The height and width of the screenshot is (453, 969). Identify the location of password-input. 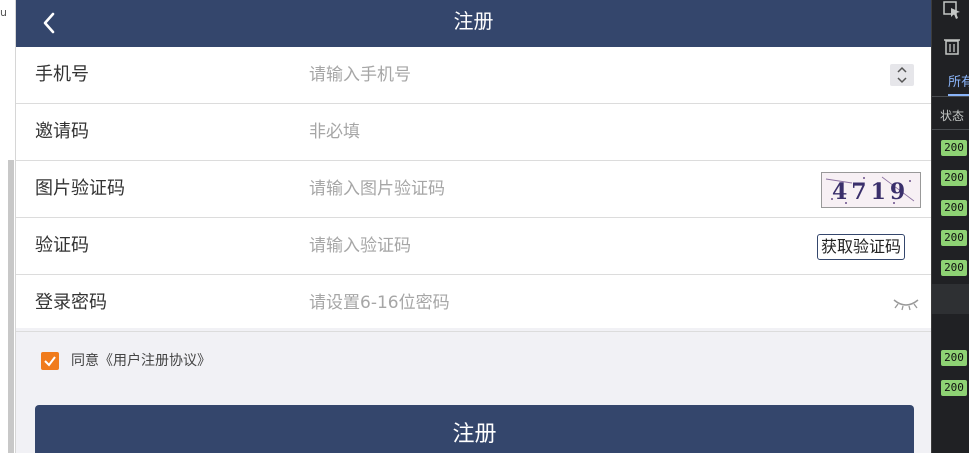
(549, 303).